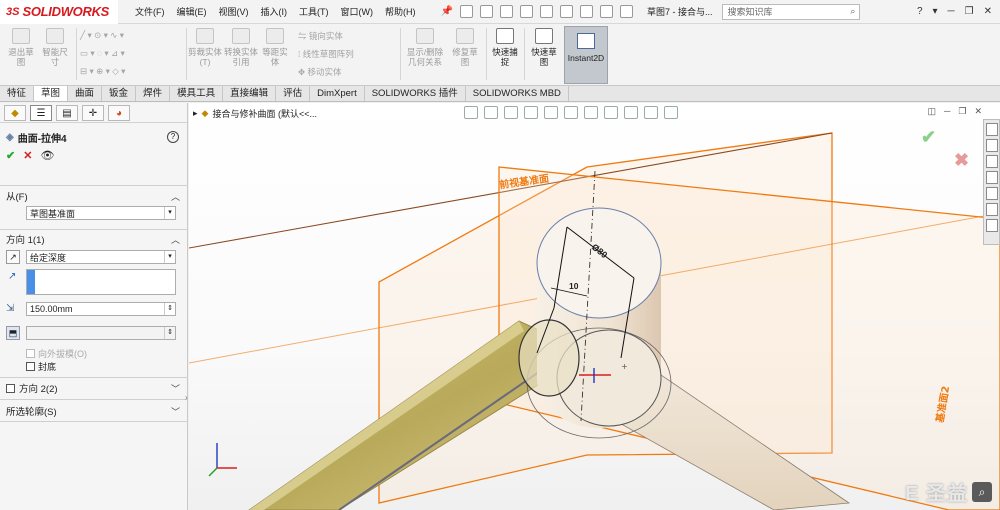 This screenshot has width=1000, height=510. Describe the element at coordinates (320, 36) in the screenshot. I see `mirror-entities-button: ⇋ 镜向实体` at that location.